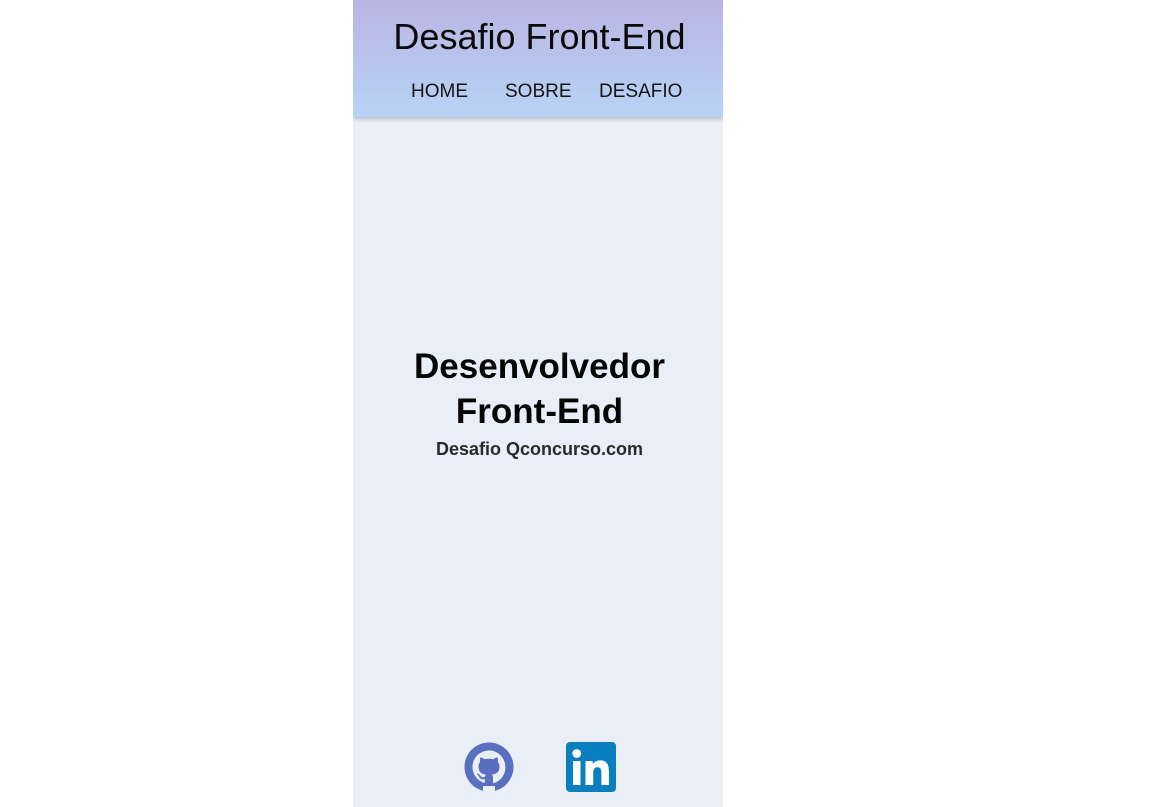 This screenshot has height=807, width=1152. What do you see at coordinates (539, 366) in the screenshot?
I see `hero-title-line-1: Desenvolvedor` at bounding box center [539, 366].